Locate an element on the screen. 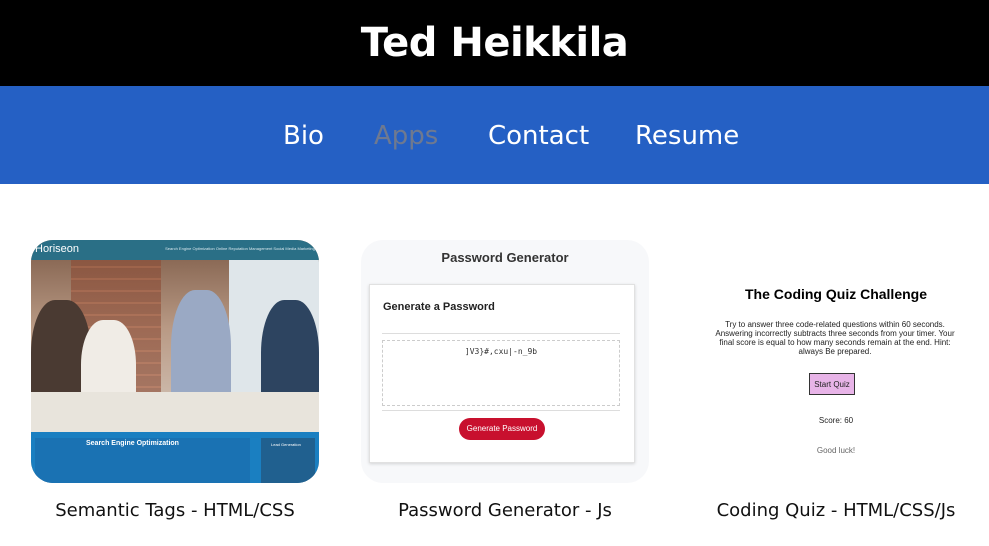 The width and height of the screenshot is (989, 546). site-title: Ted Heikkila is located at coordinates (494, 43).